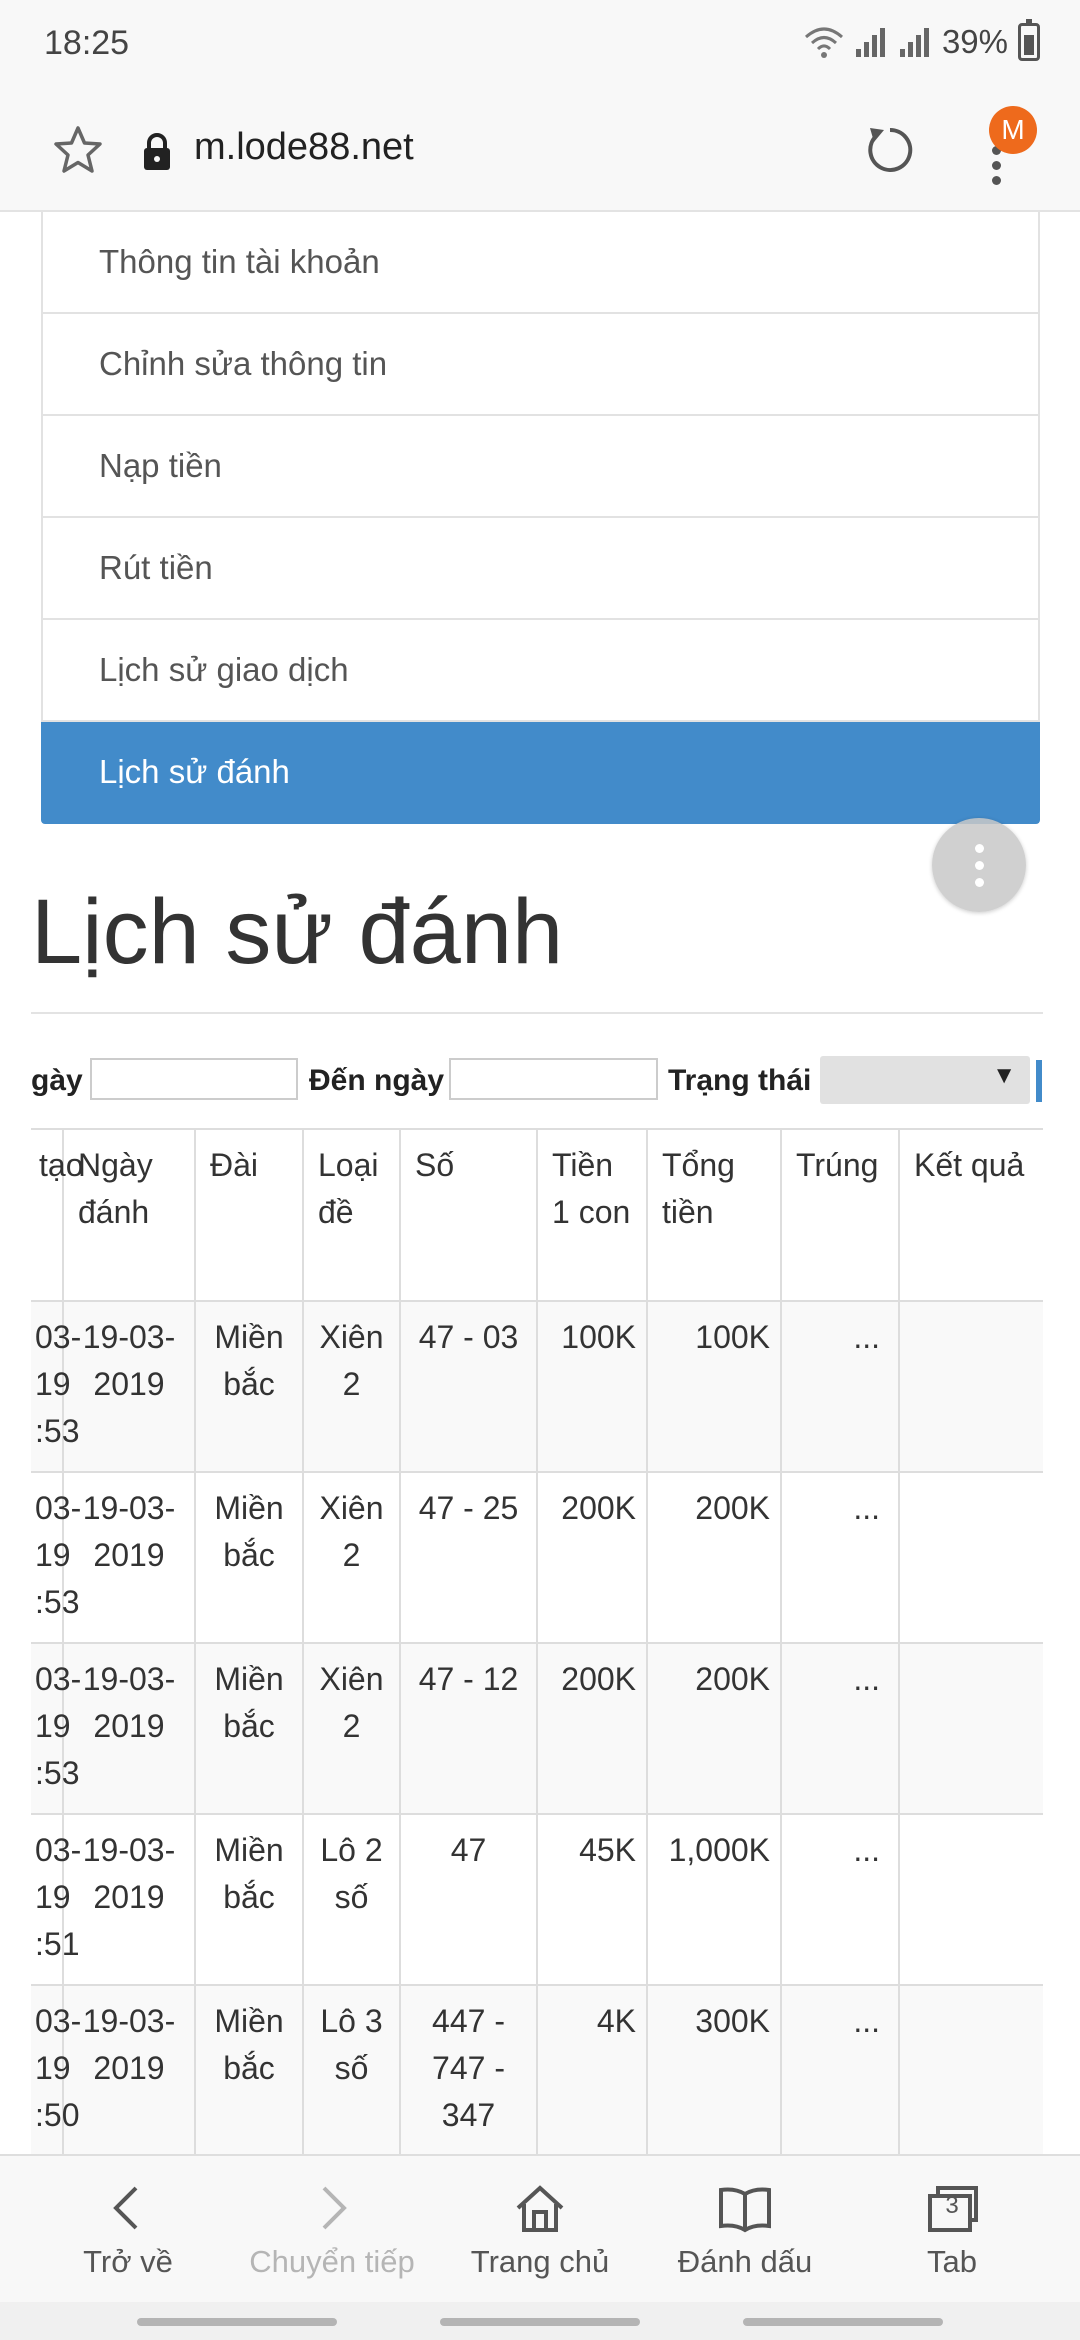 The height and width of the screenshot is (2340, 1080). What do you see at coordinates (843, 2322) in the screenshot?
I see `gesture-pill-right` at bounding box center [843, 2322].